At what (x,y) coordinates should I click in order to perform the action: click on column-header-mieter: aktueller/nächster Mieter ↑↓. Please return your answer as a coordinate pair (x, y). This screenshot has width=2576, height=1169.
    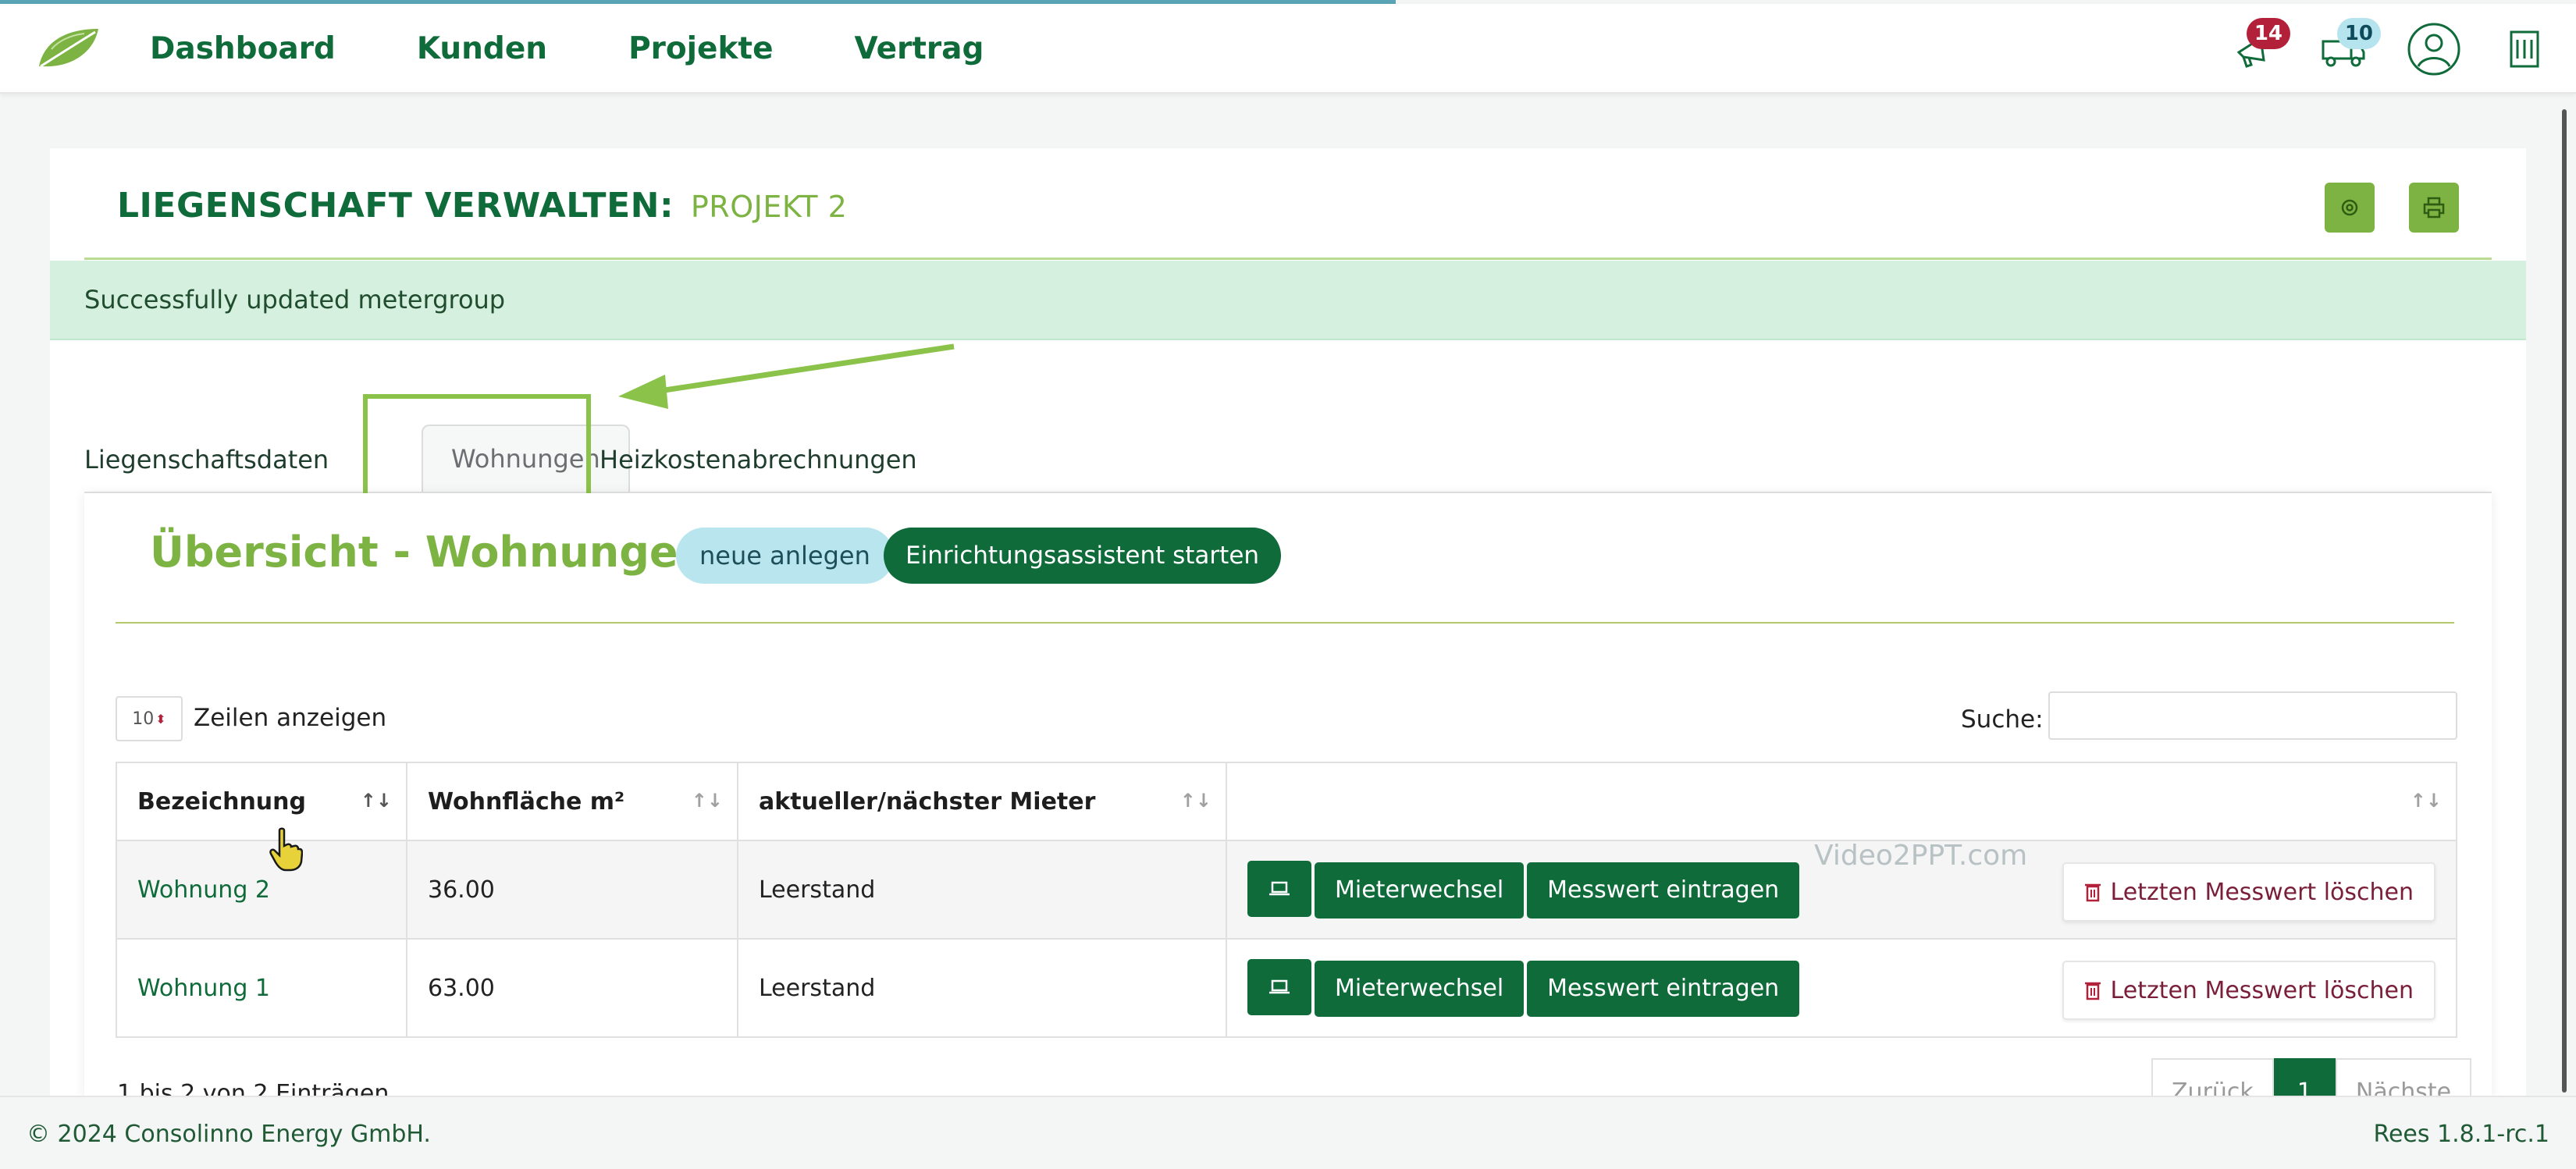
    Looking at the image, I should click on (982, 801).